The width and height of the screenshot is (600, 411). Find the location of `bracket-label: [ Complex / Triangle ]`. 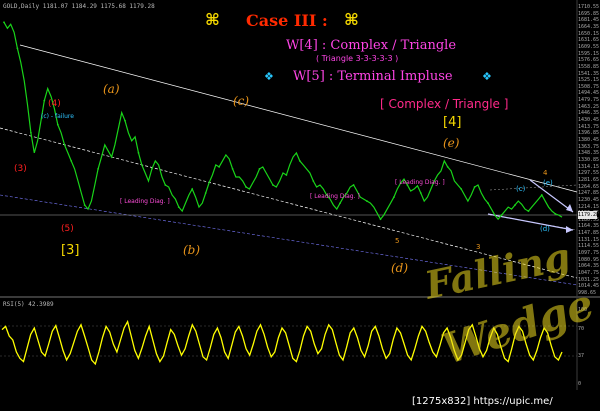

bracket-label: [ Complex / Triangle ] is located at coordinates (444, 104).